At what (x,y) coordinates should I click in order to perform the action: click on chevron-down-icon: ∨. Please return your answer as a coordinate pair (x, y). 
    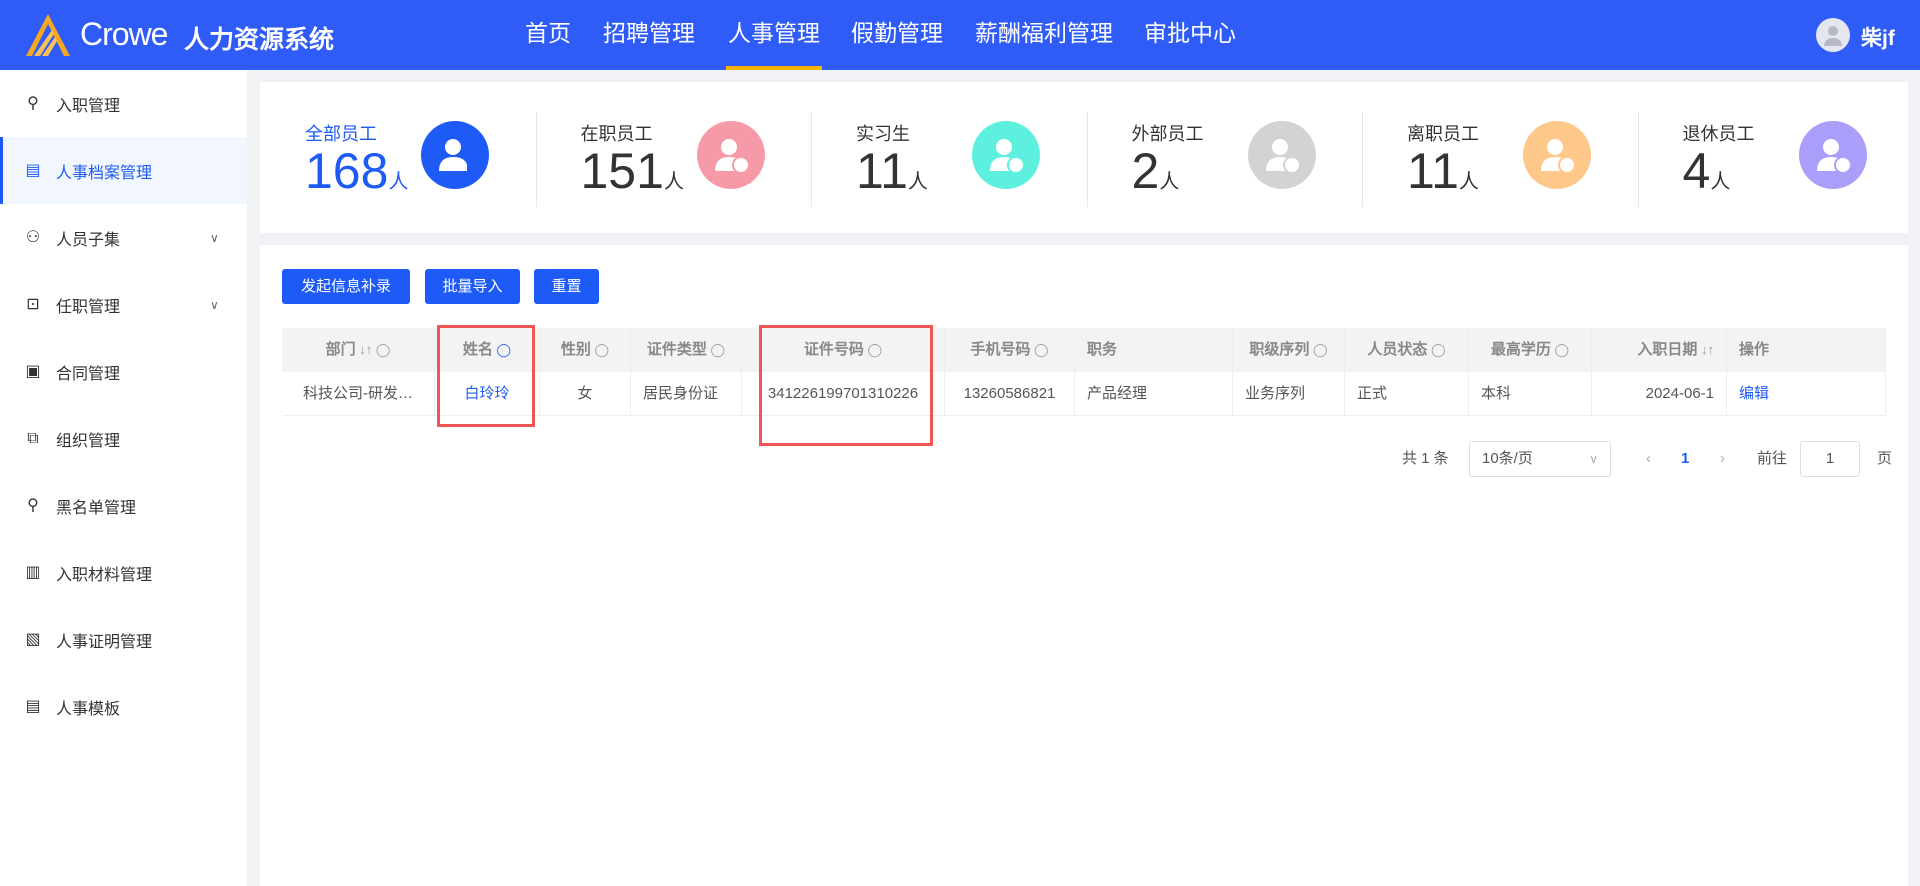
    Looking at the image, I should click on (214, 237).